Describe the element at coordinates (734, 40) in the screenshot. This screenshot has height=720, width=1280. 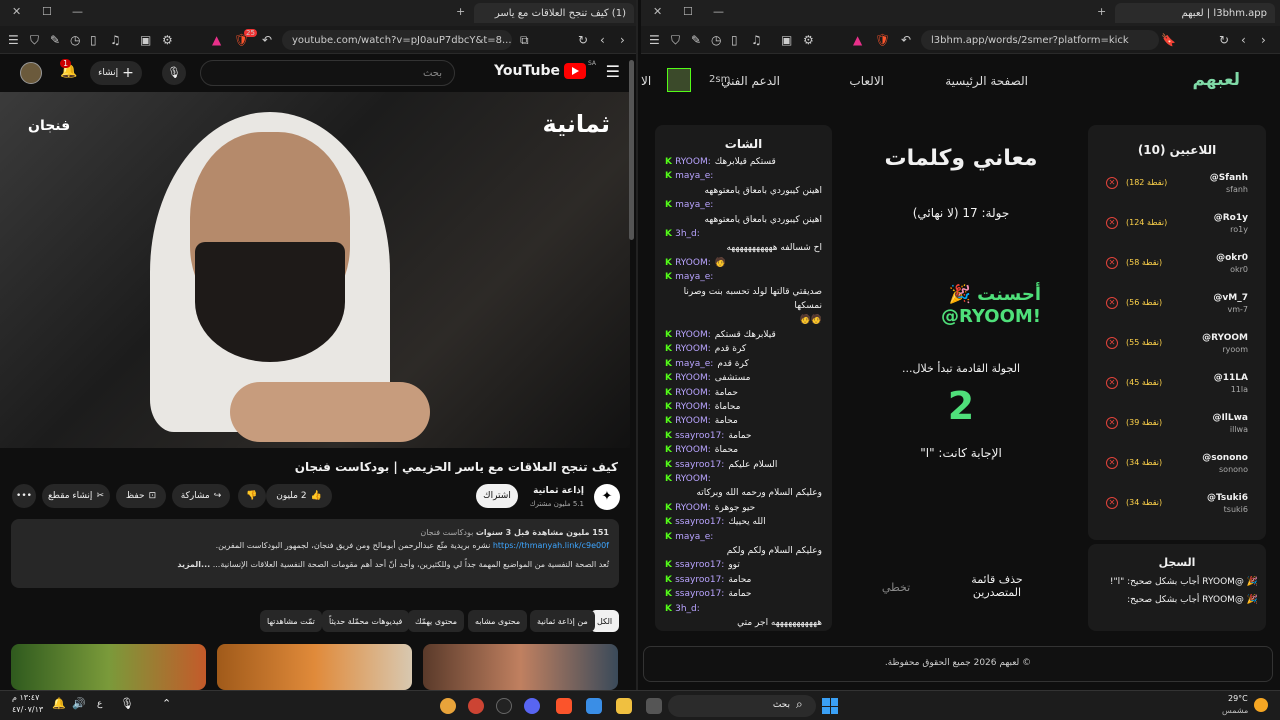
I see `sidebar-icon: ▯` at that location.